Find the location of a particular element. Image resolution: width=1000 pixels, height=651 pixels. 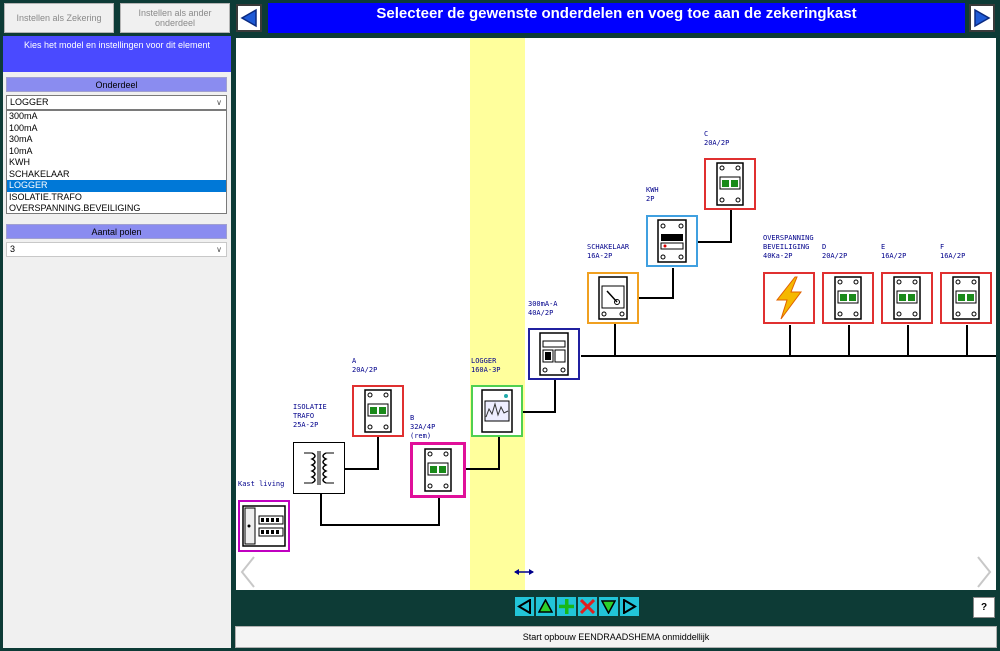

scroll-right-button is located at coordinates (984, 572).